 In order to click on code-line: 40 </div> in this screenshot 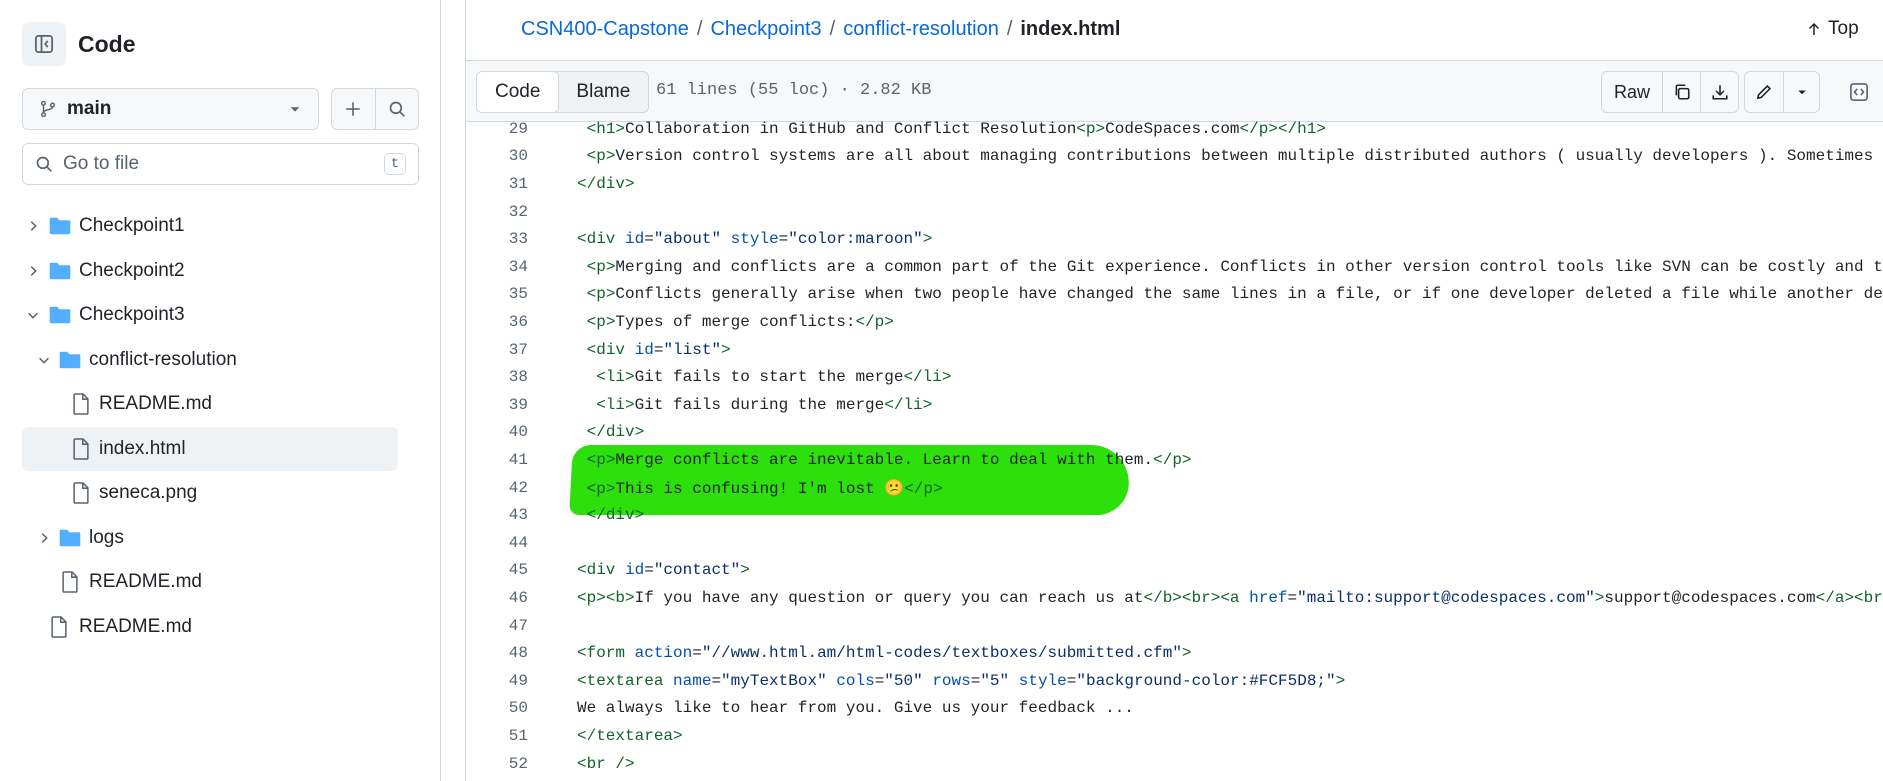, I will do `click(1174, 433)`.